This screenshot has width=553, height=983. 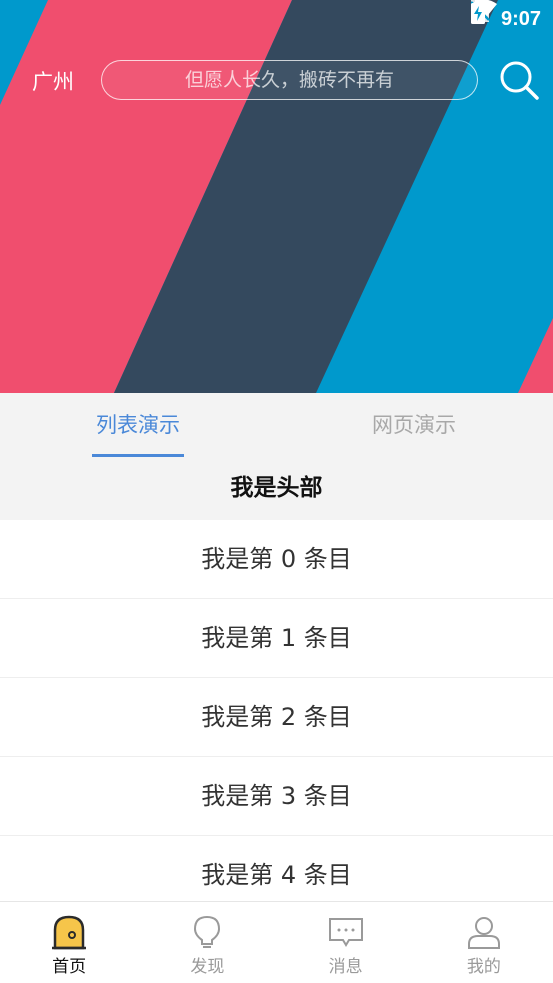 I want to click on nav-home-label: 首页, so click(x=69, y=967).